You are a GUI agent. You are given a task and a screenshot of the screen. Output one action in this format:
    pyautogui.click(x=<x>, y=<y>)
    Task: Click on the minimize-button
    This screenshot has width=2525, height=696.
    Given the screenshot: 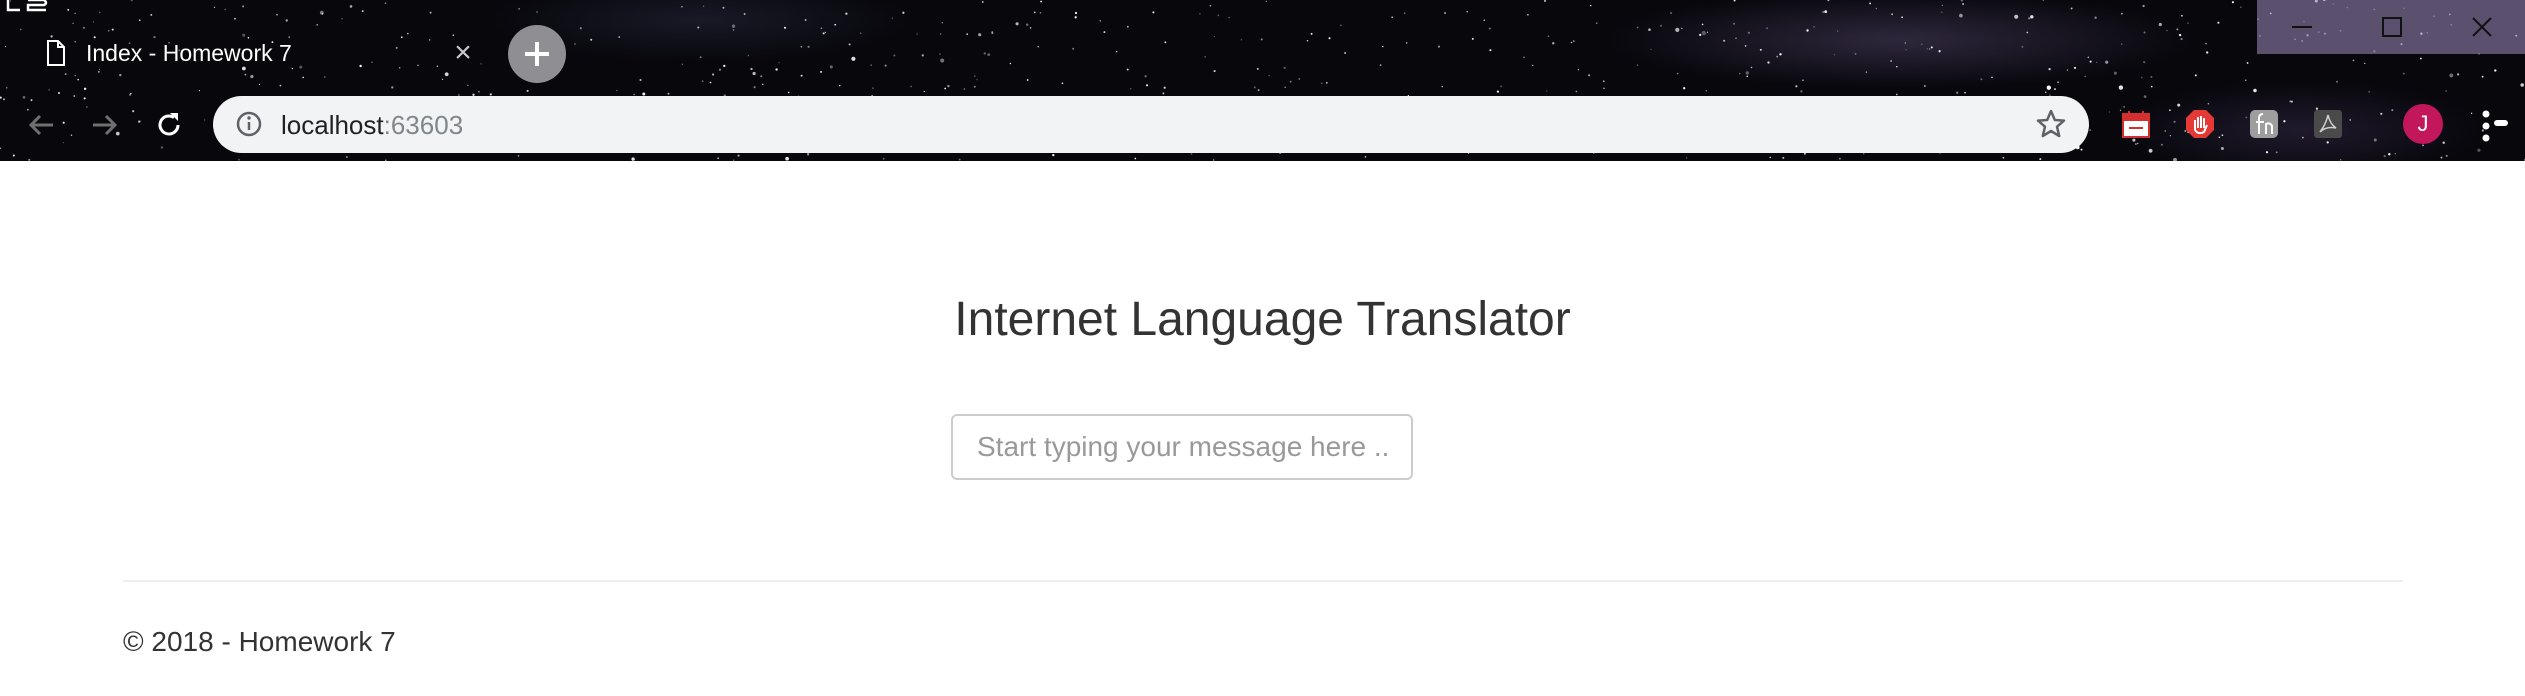 What is the action you would take?
    pyautogui.click(x=2302, y=27)
    